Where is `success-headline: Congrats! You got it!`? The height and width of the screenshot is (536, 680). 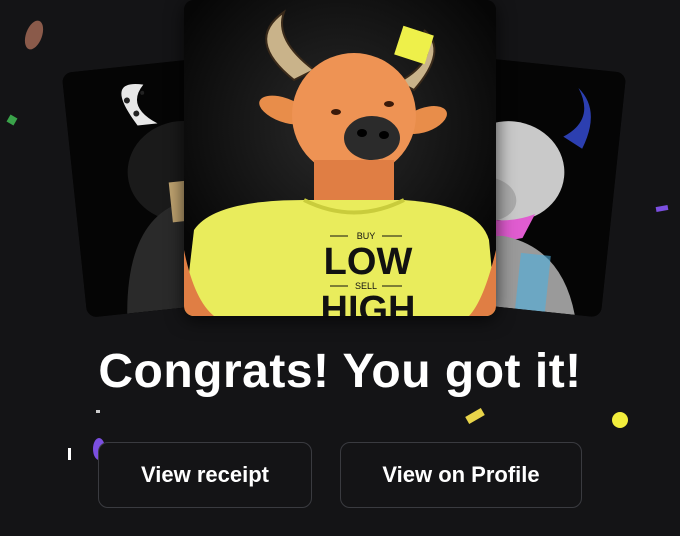
success-headline: Congrats! You got it! is located at coordinates (340, 371).